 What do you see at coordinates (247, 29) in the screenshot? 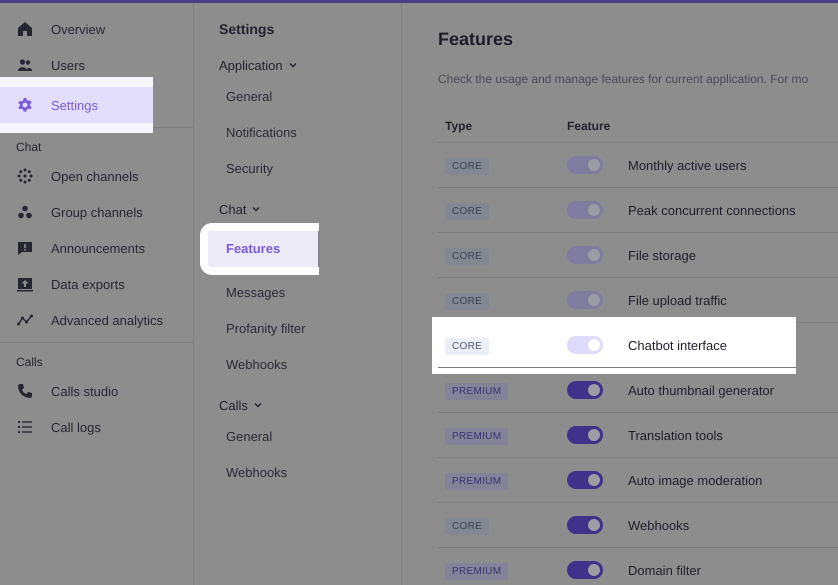
I see `settings-title: Settings` at bounding box center [247, 29].